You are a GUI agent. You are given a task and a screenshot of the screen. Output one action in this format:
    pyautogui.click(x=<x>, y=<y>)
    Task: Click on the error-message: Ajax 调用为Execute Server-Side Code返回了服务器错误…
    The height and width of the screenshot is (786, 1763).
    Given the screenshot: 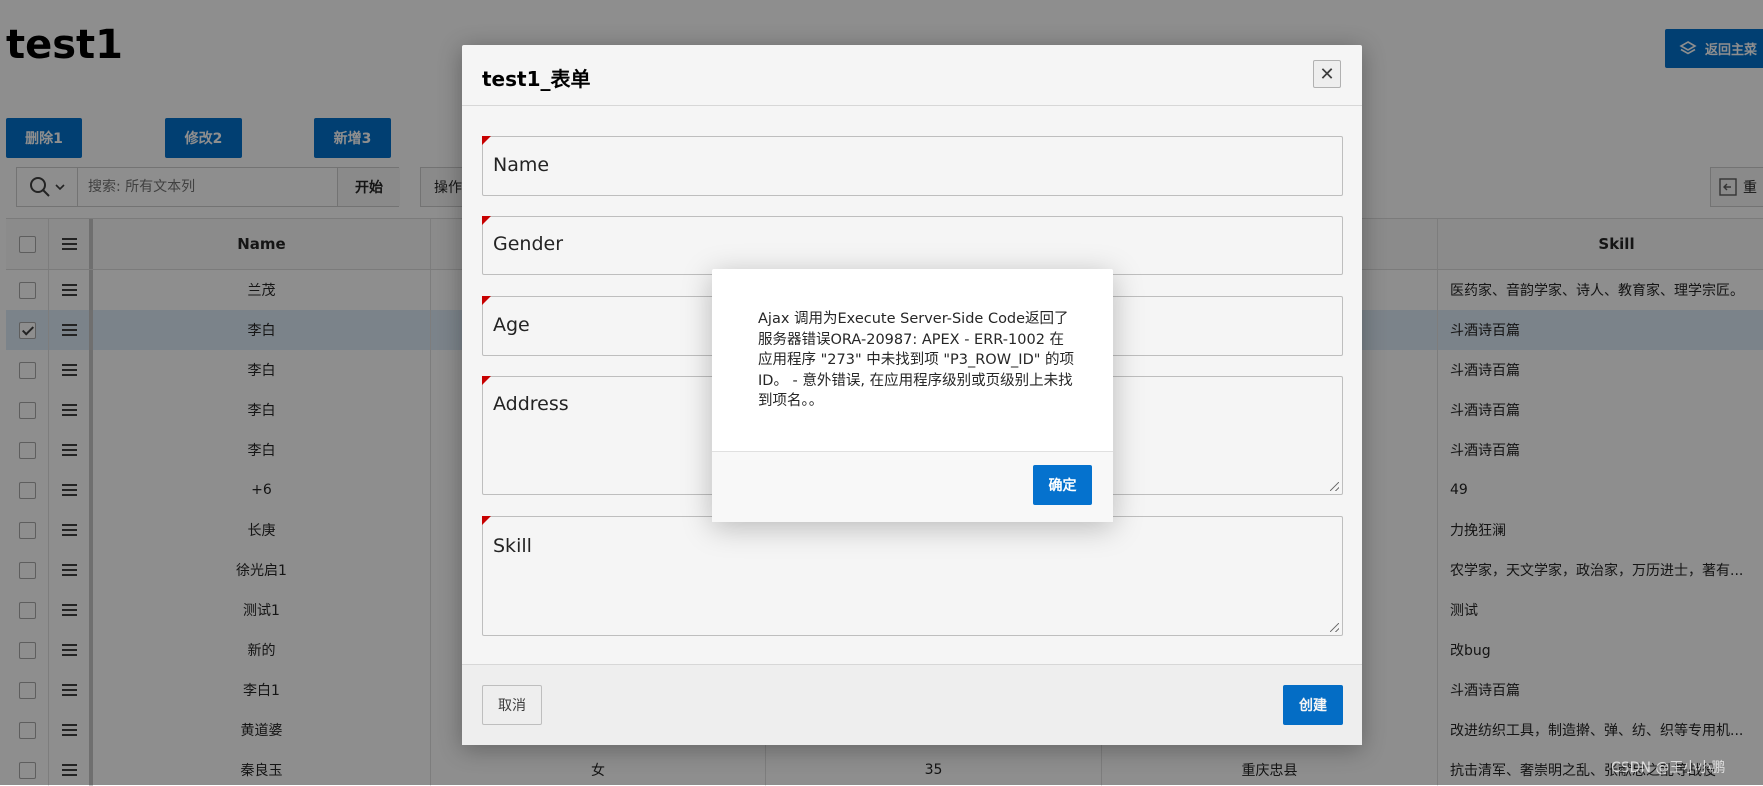 What is the action you would take?
    pyautogui.click(x=916, y=360)
    